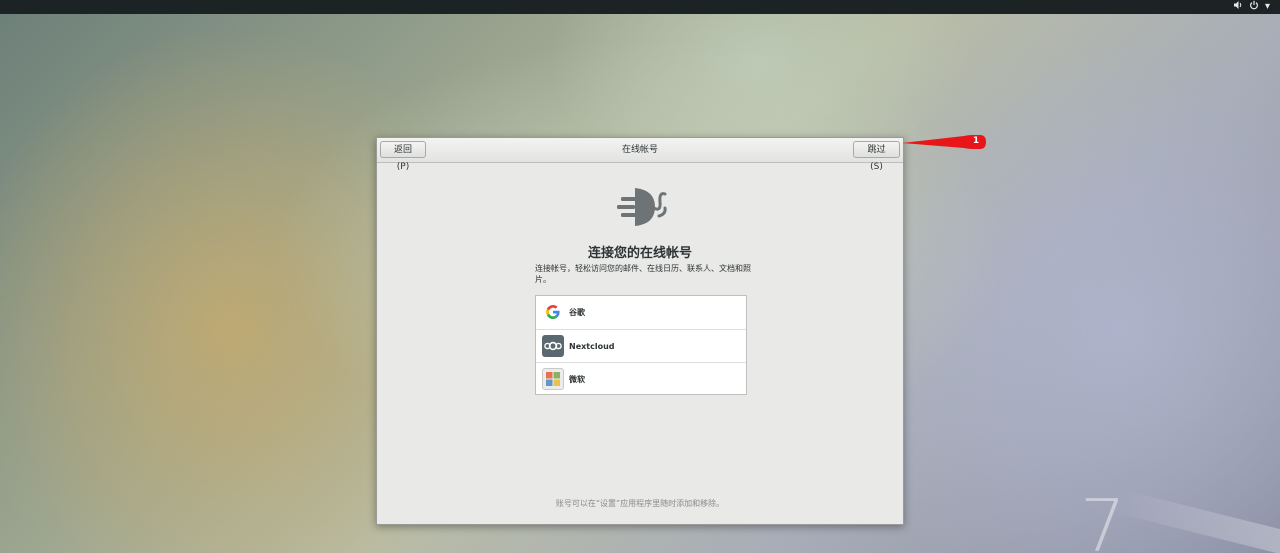 The image size is (1280, 553). I want to click on chevron-down-icon: ▾, so click(1267, 7).